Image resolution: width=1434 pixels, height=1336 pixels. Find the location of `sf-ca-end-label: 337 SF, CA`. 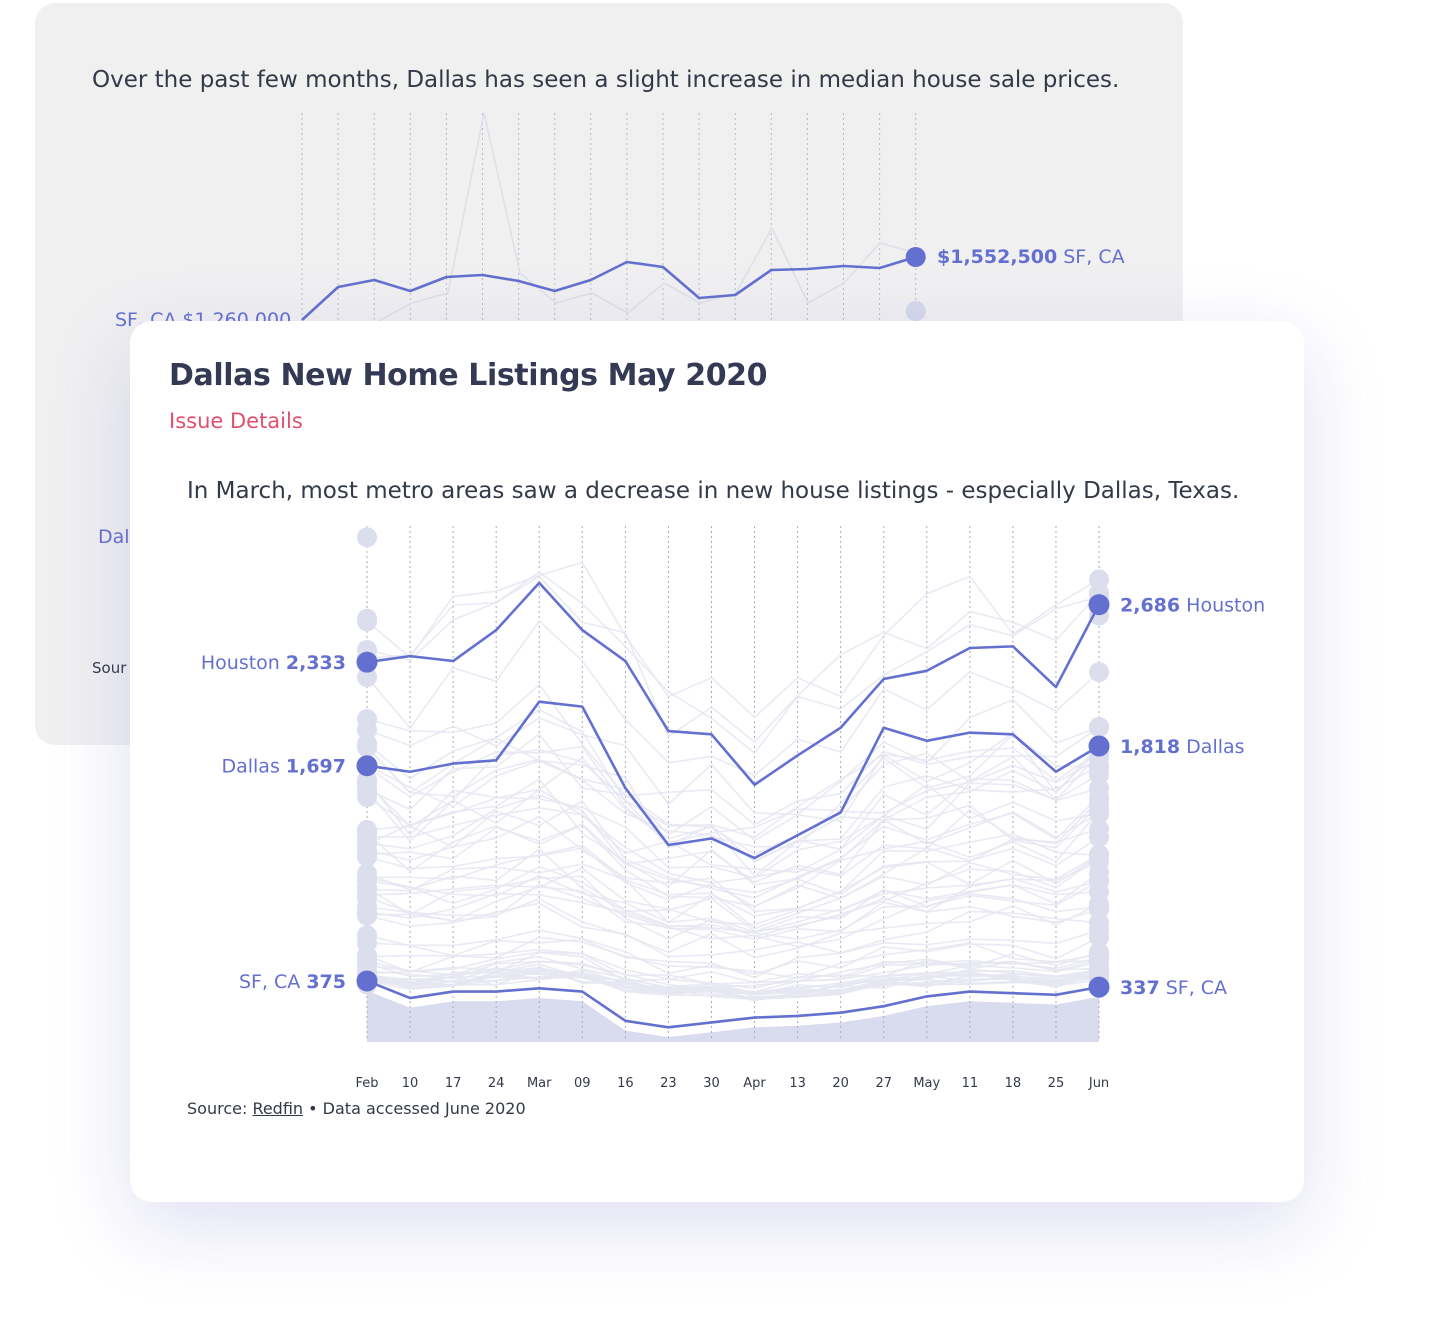

sf-ca-end-label: 337 SF, CA is located at coordinates (1173, 988).